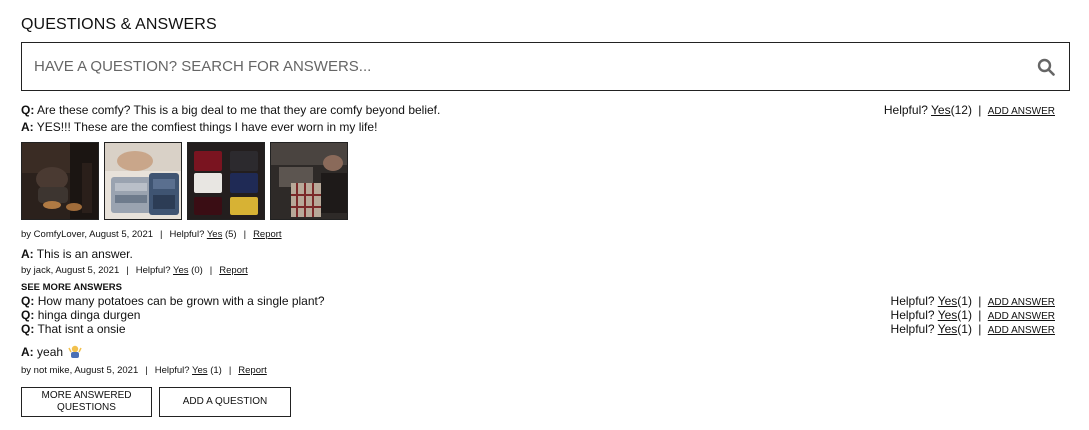 The width and height of the screenshot is (1089, 430). Describe the element at coordinates (230, 234) in the screenshot. I see `helpful-count: (5)` at that location.